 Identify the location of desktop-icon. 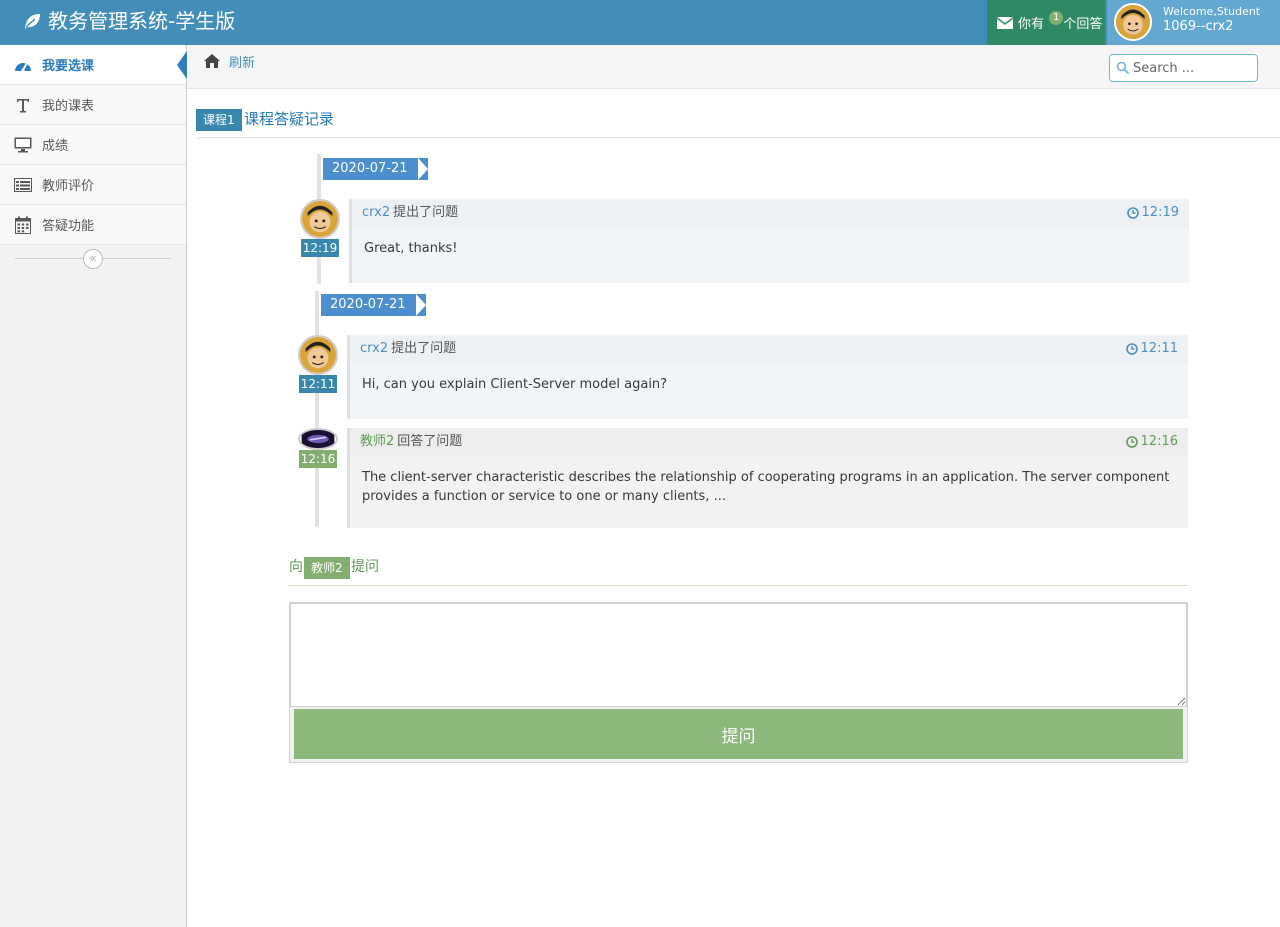
(23, 145).